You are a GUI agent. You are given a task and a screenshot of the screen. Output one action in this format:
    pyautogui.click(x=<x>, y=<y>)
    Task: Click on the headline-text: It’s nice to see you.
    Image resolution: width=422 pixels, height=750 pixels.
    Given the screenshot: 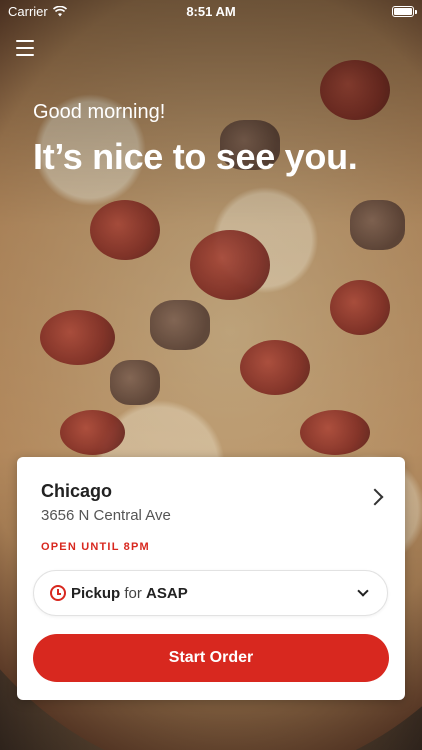 What is the action you would take?
    pyautogui.click(x=195, y=156)
    